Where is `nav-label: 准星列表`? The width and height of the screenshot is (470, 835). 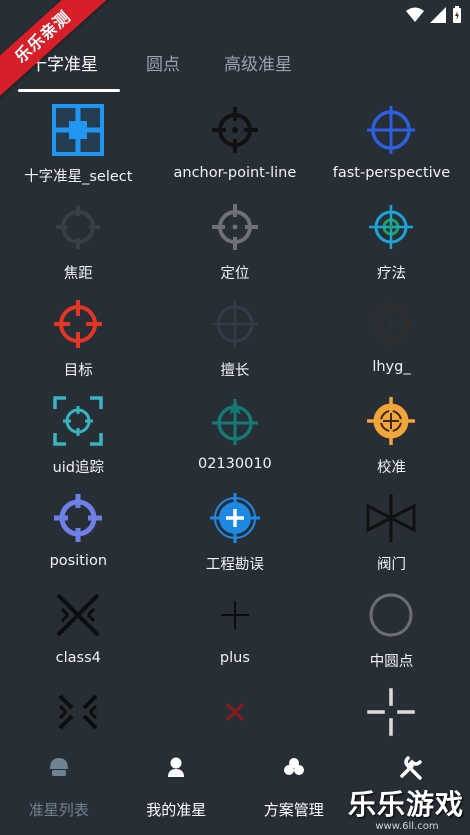 nav-label: 准星列表 is located at coordinates (58, 810).